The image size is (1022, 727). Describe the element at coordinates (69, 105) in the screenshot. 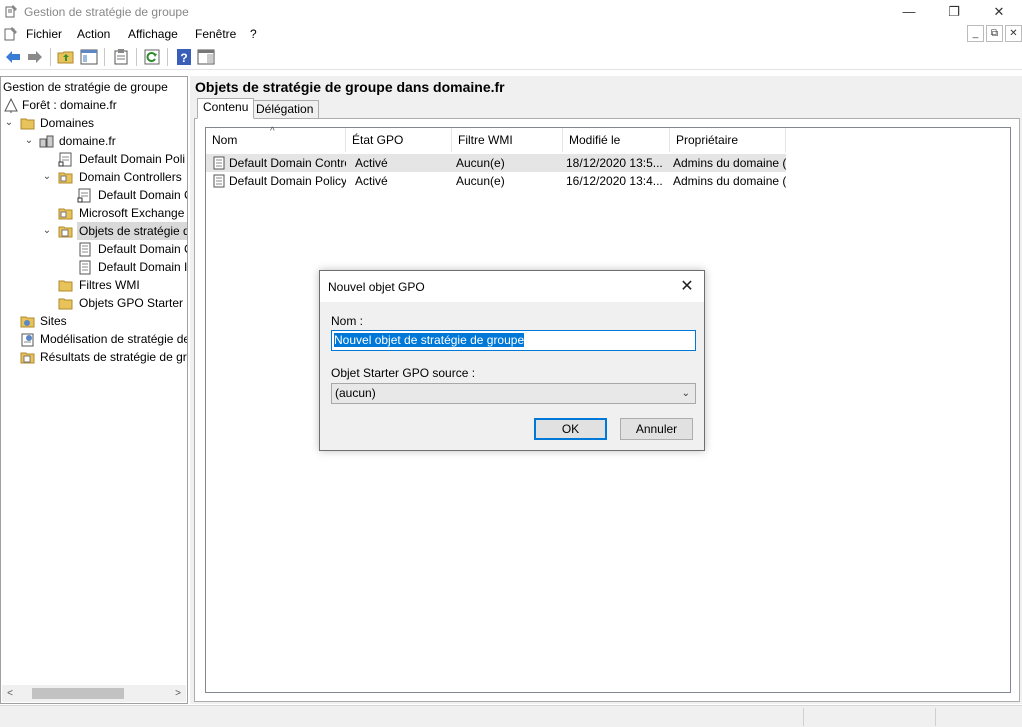

I see `tree-item-label: Forêt : domaine.fr` at that location.